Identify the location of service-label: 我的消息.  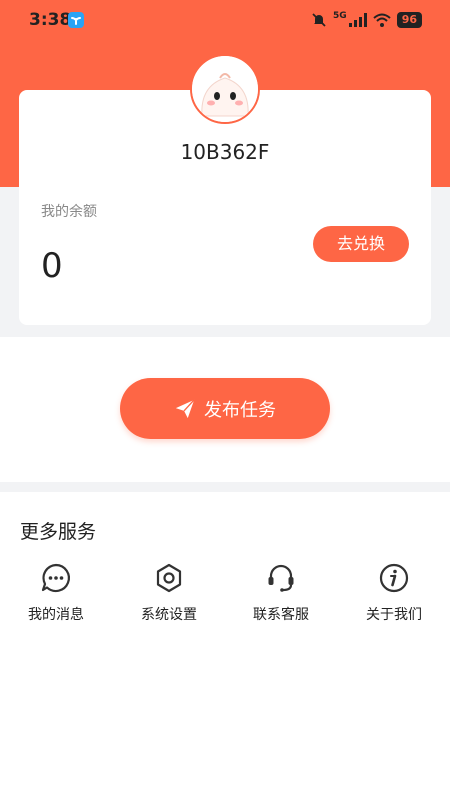
(56, 615).